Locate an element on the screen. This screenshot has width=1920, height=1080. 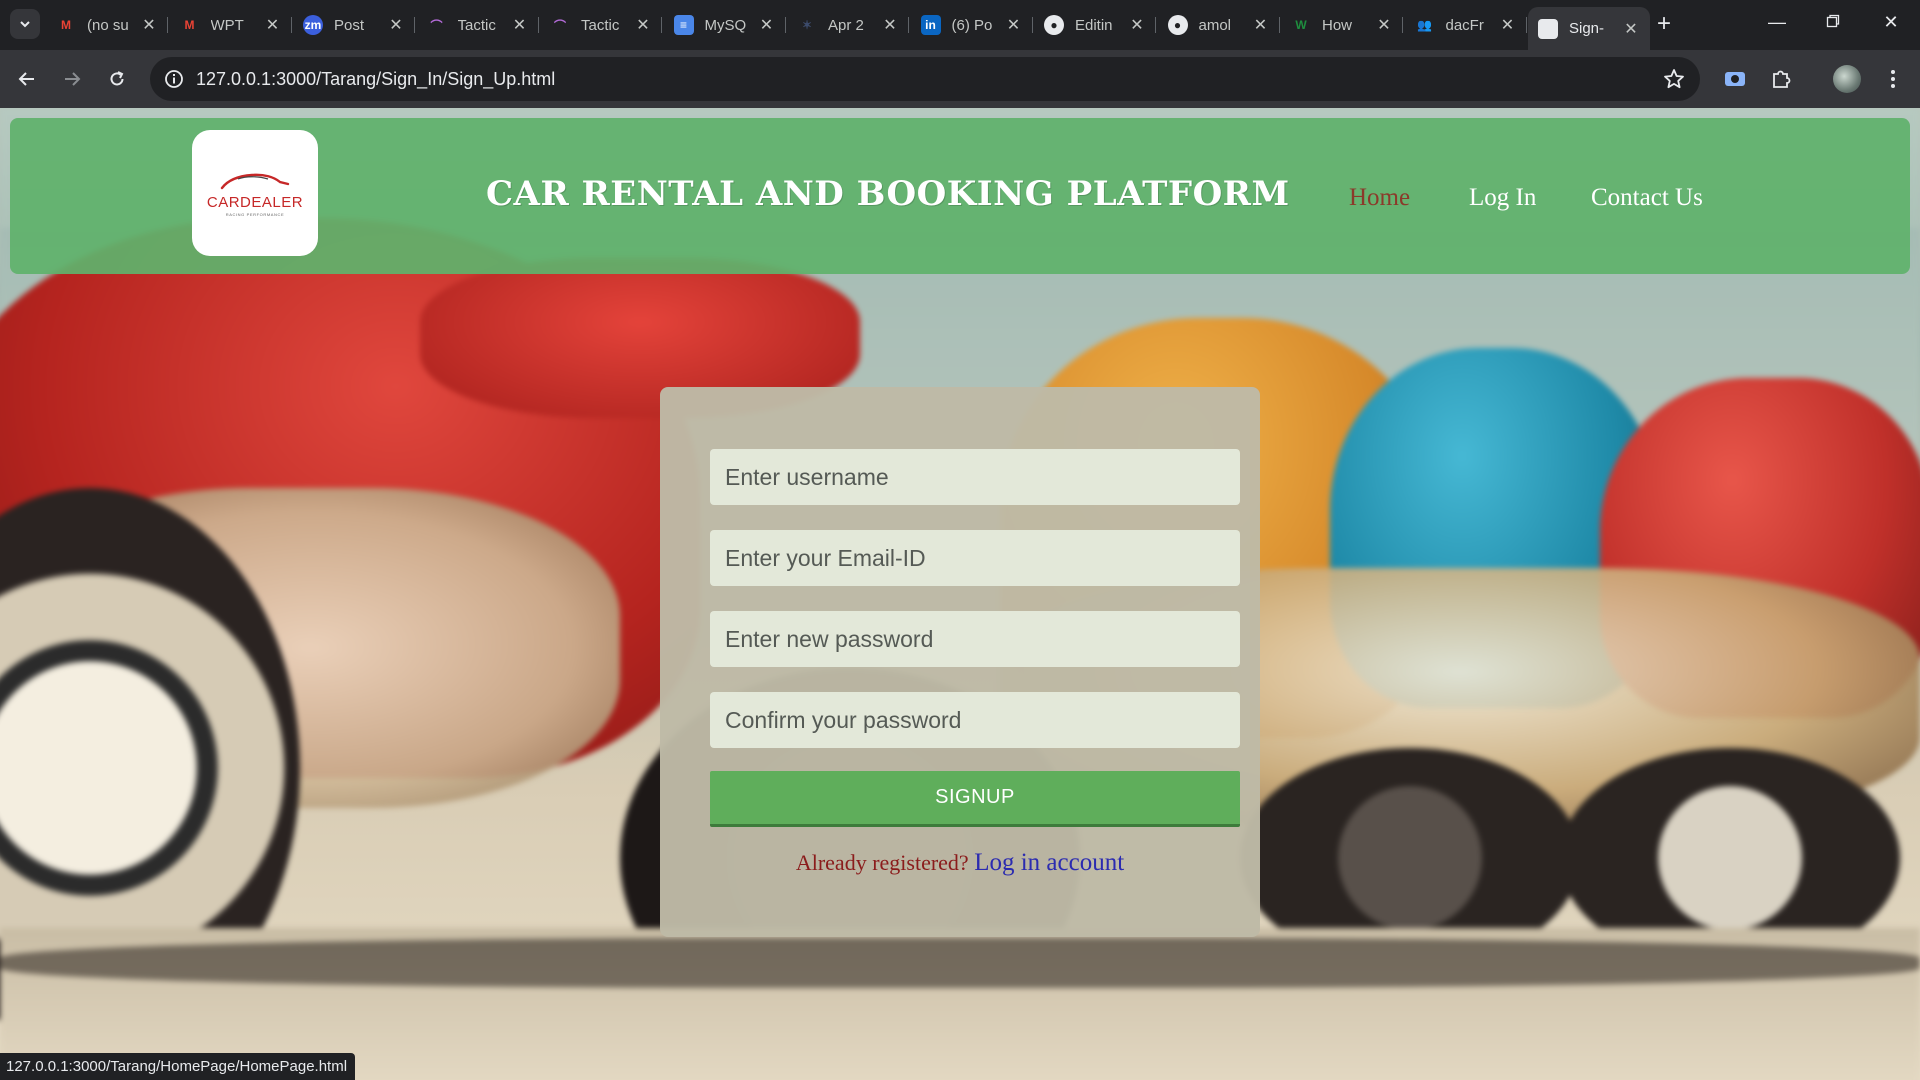
tab-title: MySQ is located at coordinates (725, 25).